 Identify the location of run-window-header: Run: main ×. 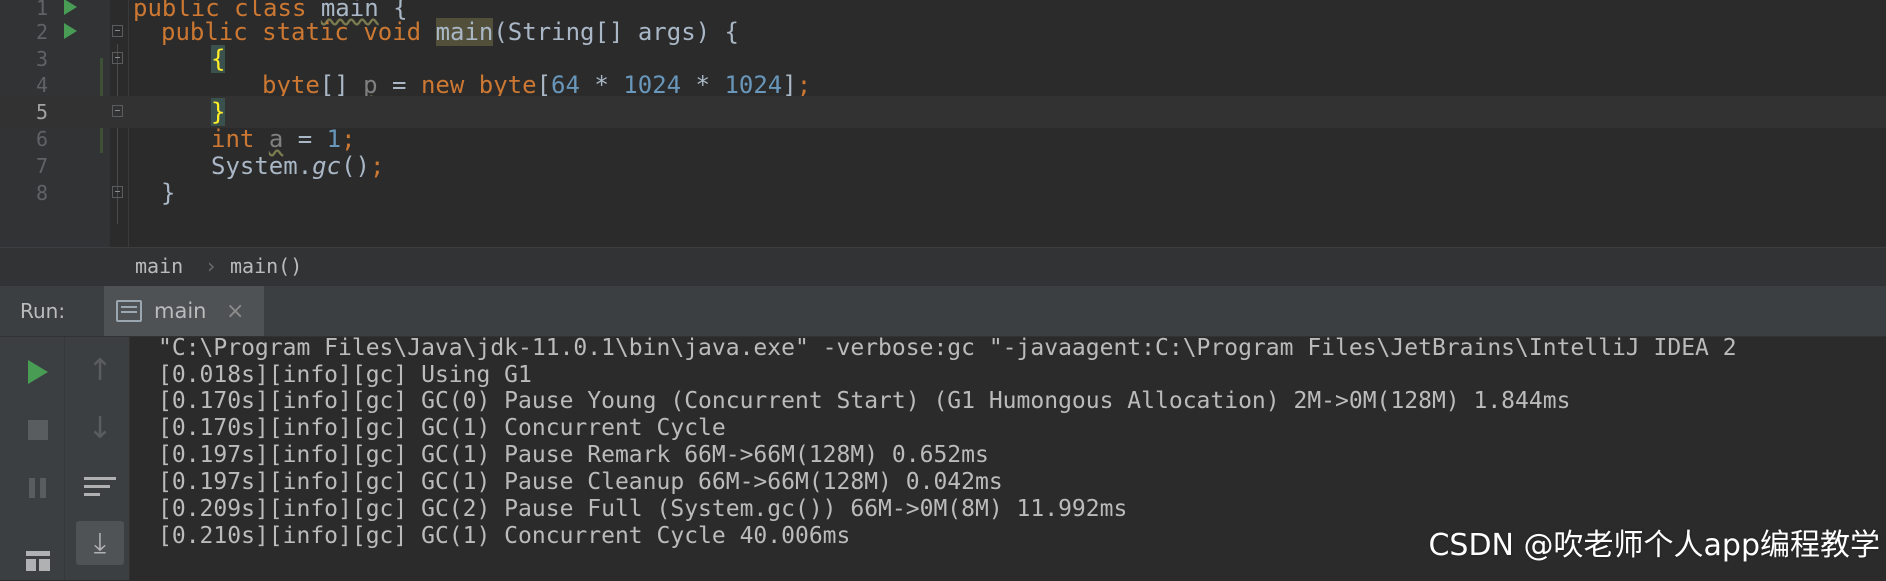
(943, 311).